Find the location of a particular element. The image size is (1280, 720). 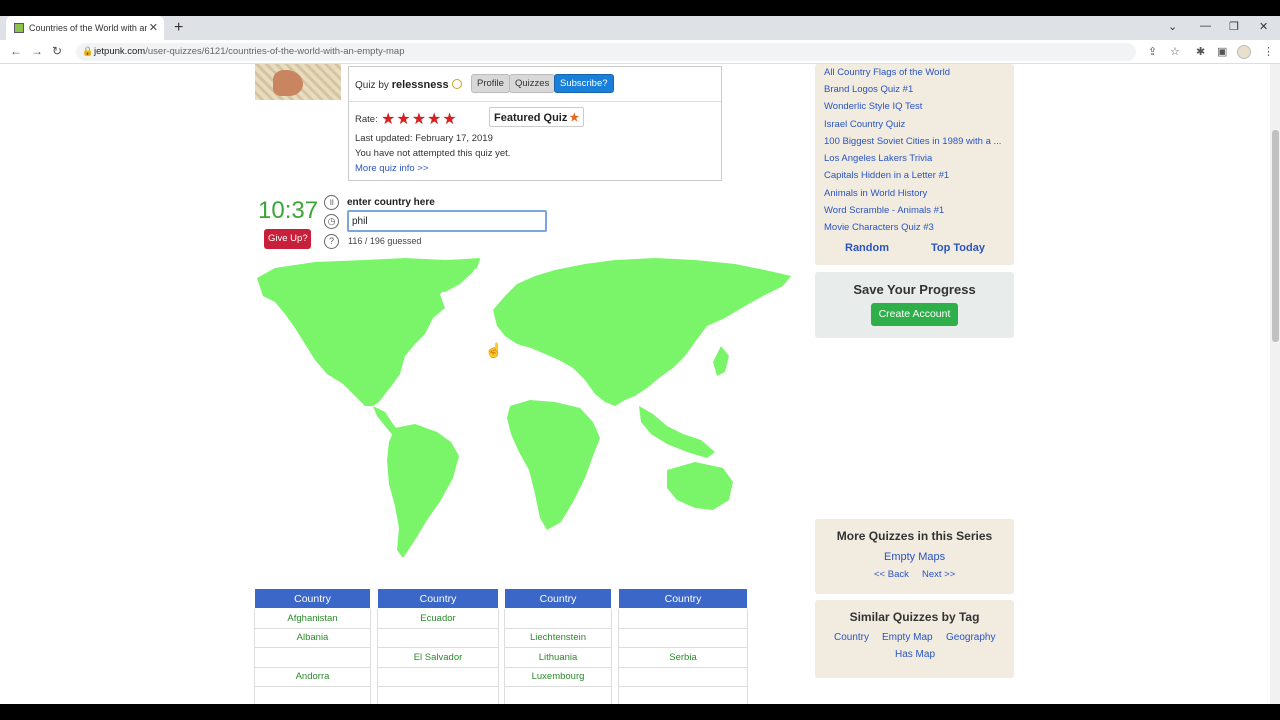

top-today-link: Top Today is located at coordinates (958, 248).